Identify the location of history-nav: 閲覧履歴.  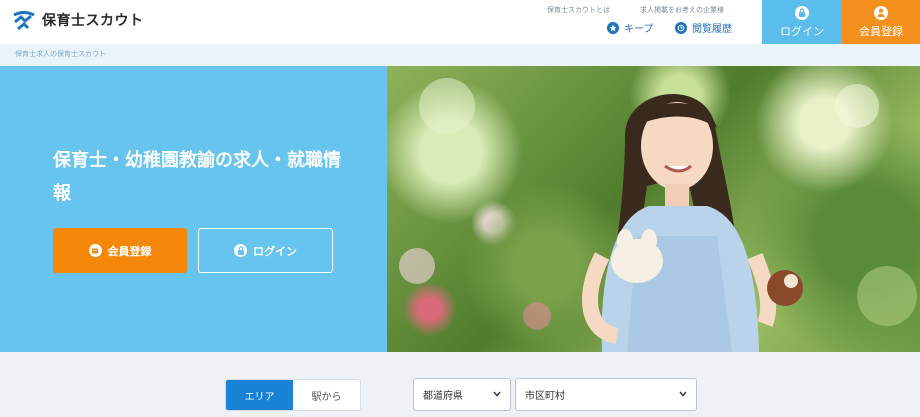
(703, 27).